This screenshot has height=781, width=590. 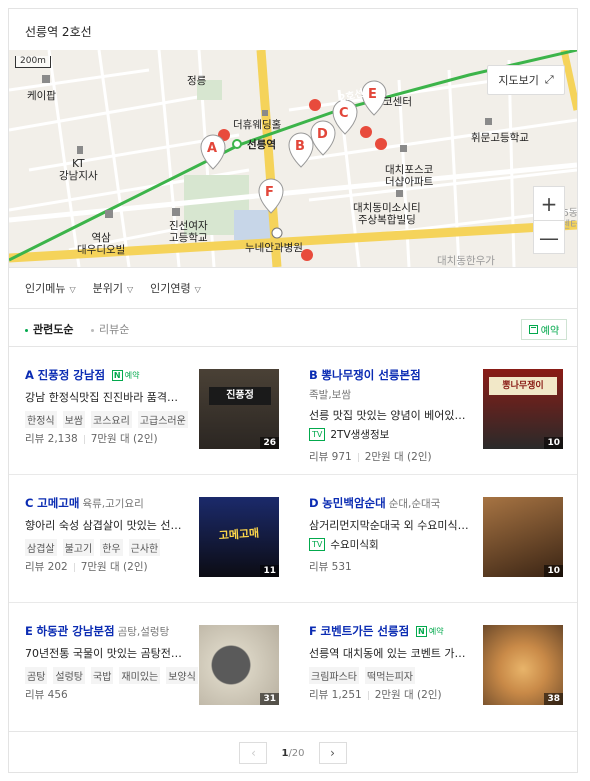 What do you see at coordinates (101, 244) in the screenshot?
I see `map-label-yeokdae: 역삼 대우디오빌` at bounding box center [101, 244].